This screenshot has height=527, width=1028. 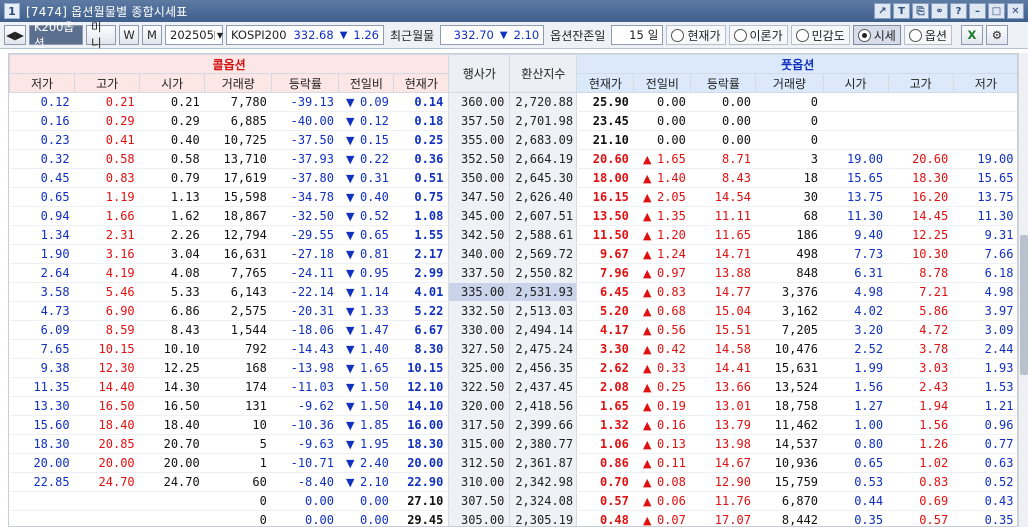 I want to click on put-col-header: 등락률, so click(x=723, y=83).